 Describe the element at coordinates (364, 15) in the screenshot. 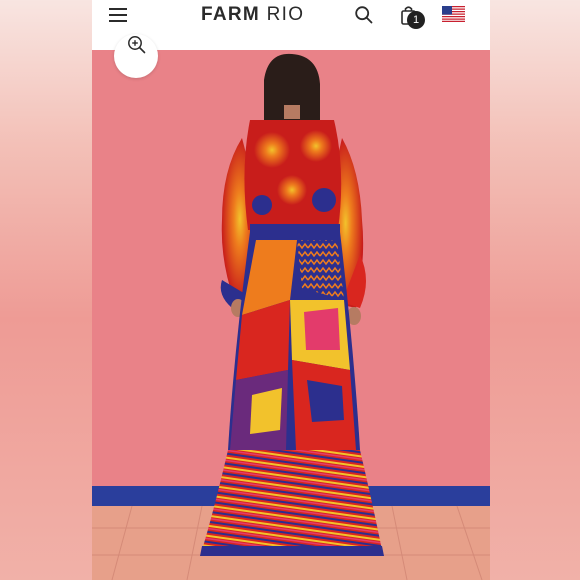

I see `search-icon` at that location.